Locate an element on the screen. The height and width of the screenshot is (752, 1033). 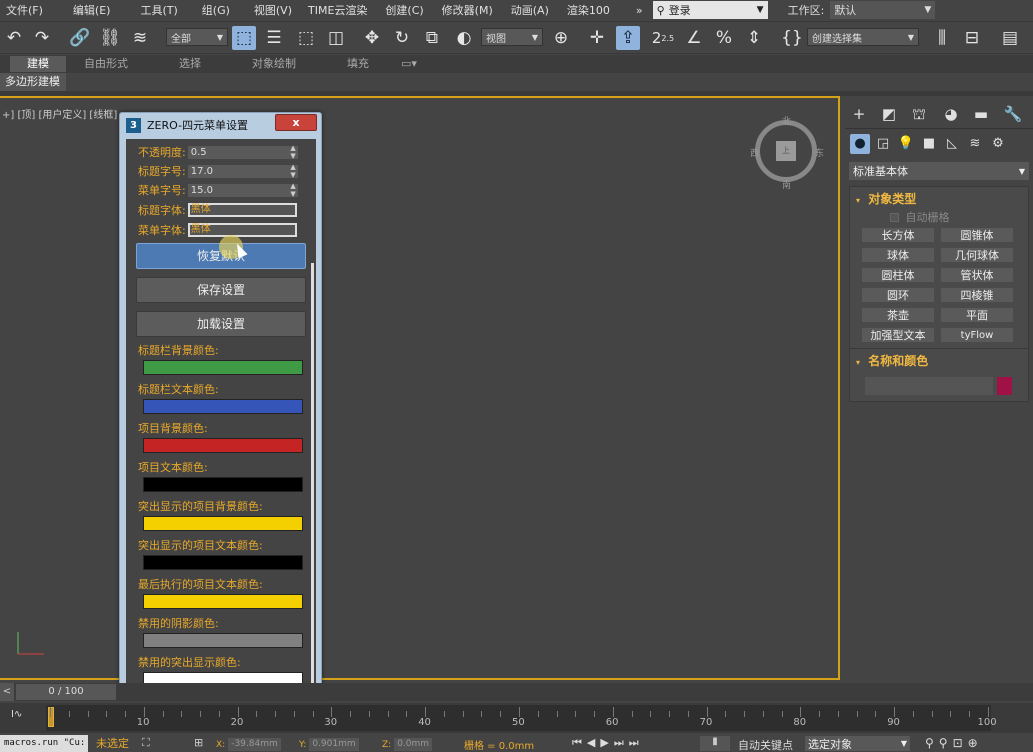
key-mode-icon: ▮ is located at coordinates (715, 743).